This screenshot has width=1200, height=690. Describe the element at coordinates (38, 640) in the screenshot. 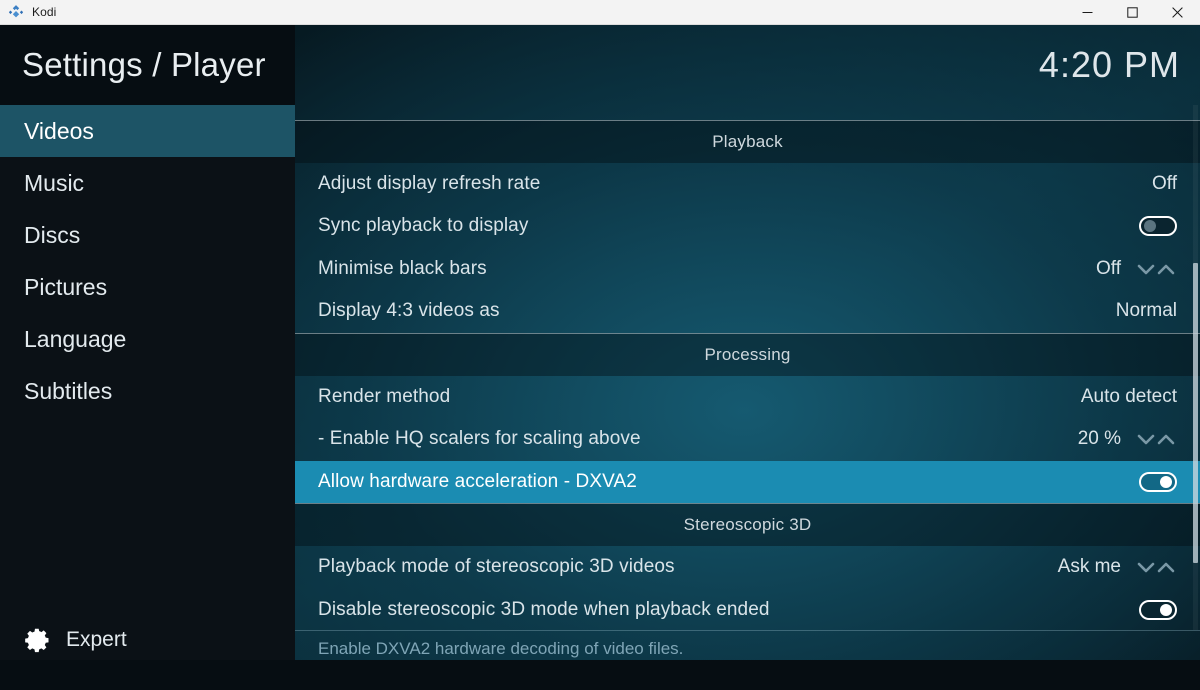

I see `gear-icon` at that location.